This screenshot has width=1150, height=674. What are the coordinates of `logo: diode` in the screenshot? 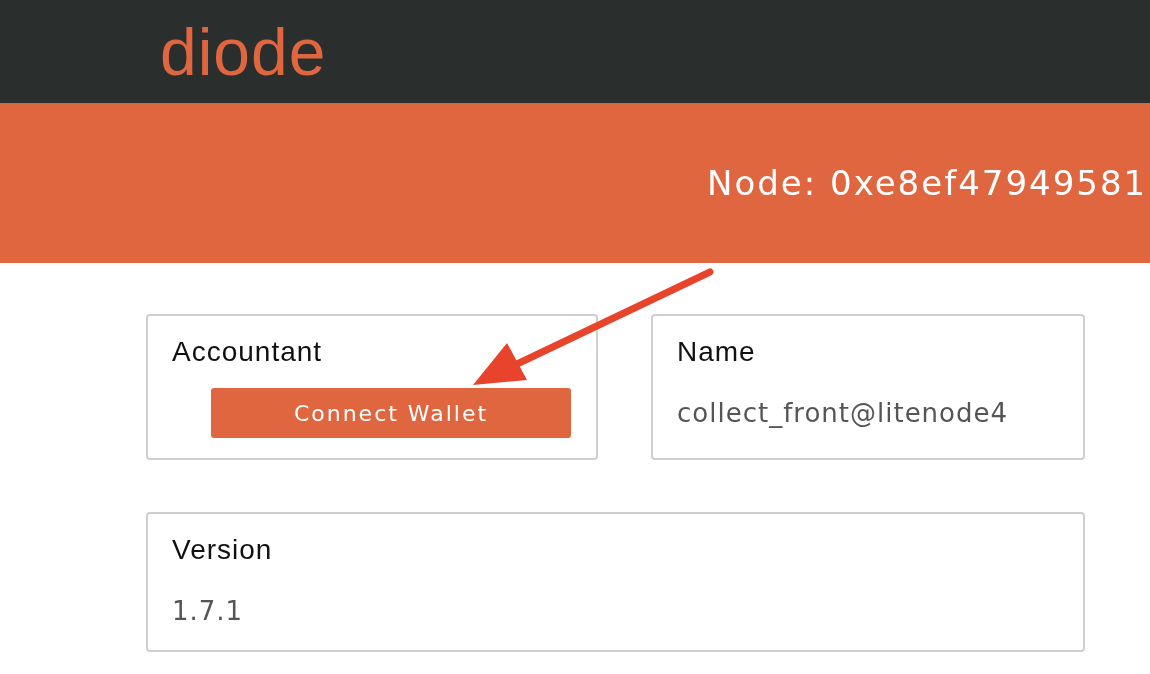 It's located at (243, 51).